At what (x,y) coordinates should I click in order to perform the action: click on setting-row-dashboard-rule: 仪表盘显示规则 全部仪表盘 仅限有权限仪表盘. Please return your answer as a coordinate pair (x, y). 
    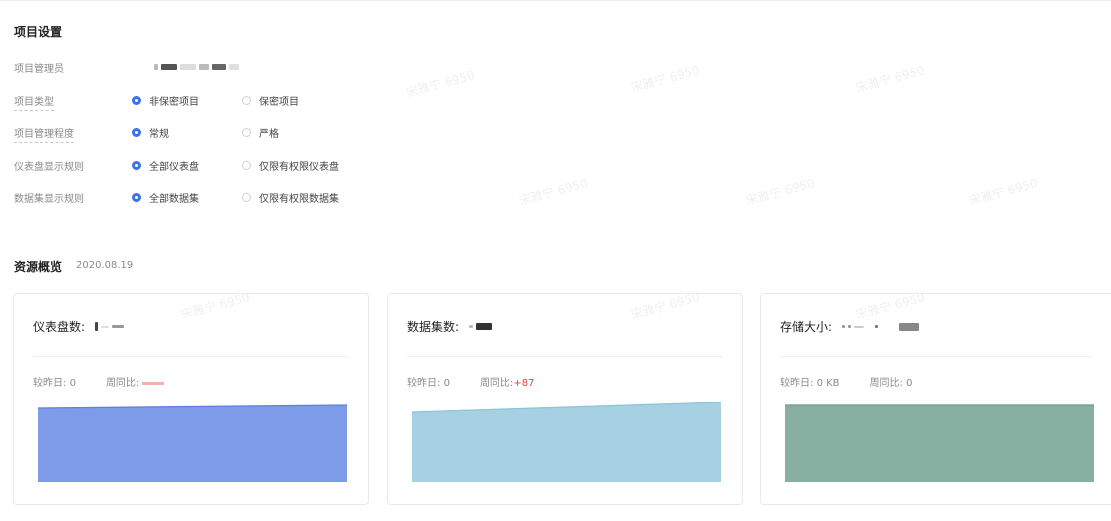
    Looking at the image, I should click on (188, 165).